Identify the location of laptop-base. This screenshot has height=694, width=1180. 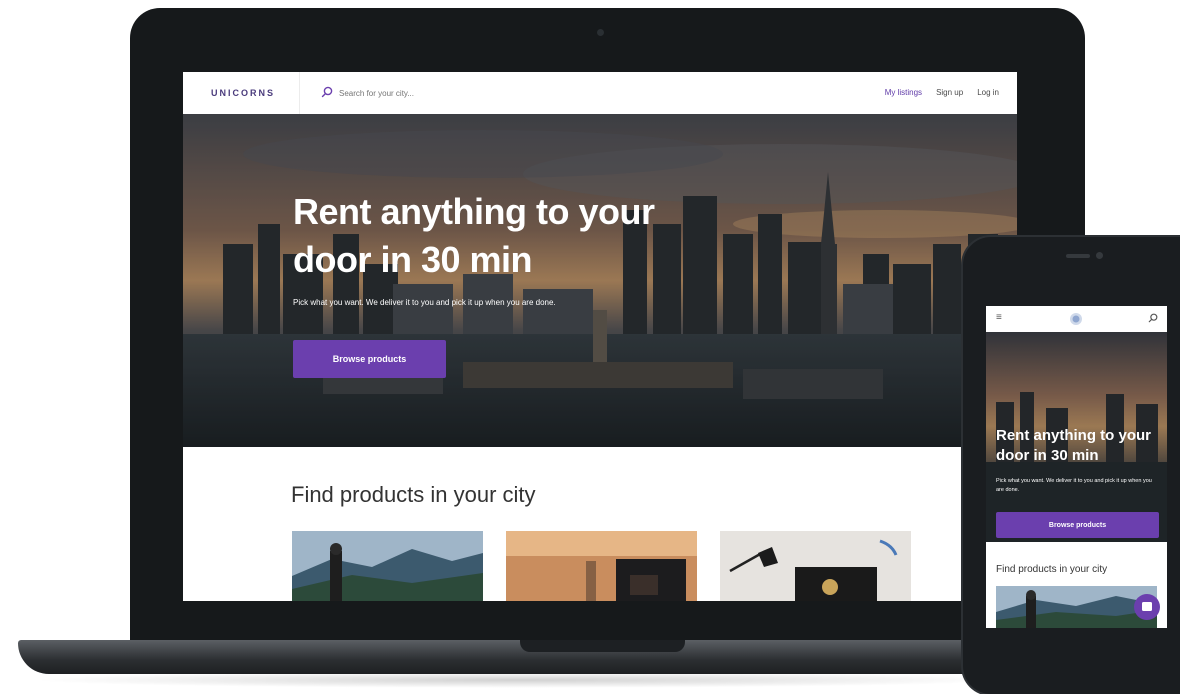
(518, 657).